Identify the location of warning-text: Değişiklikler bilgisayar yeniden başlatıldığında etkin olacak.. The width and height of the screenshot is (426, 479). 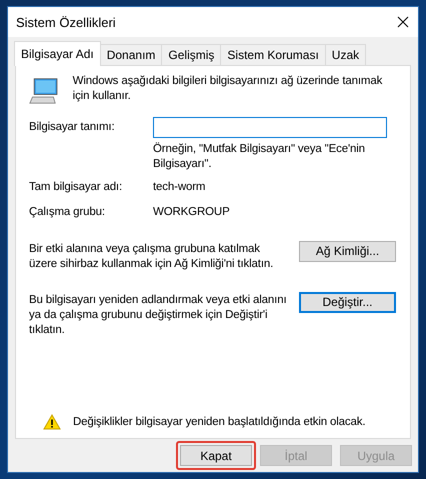
(219, 422).